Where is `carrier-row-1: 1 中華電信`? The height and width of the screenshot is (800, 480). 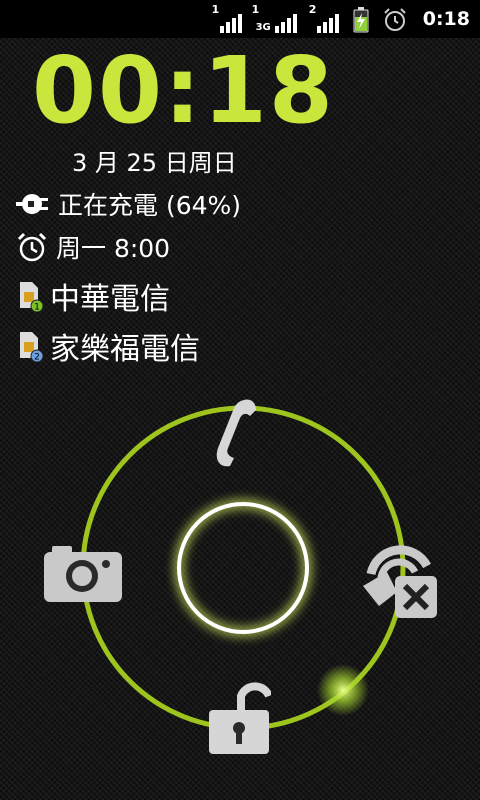
carrier-row-1: 1 中華電信 is located at coordinates (93, 296).